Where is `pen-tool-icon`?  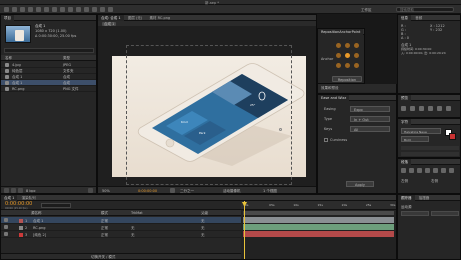
pen-tool-icon is located at coordinates (62, 9).